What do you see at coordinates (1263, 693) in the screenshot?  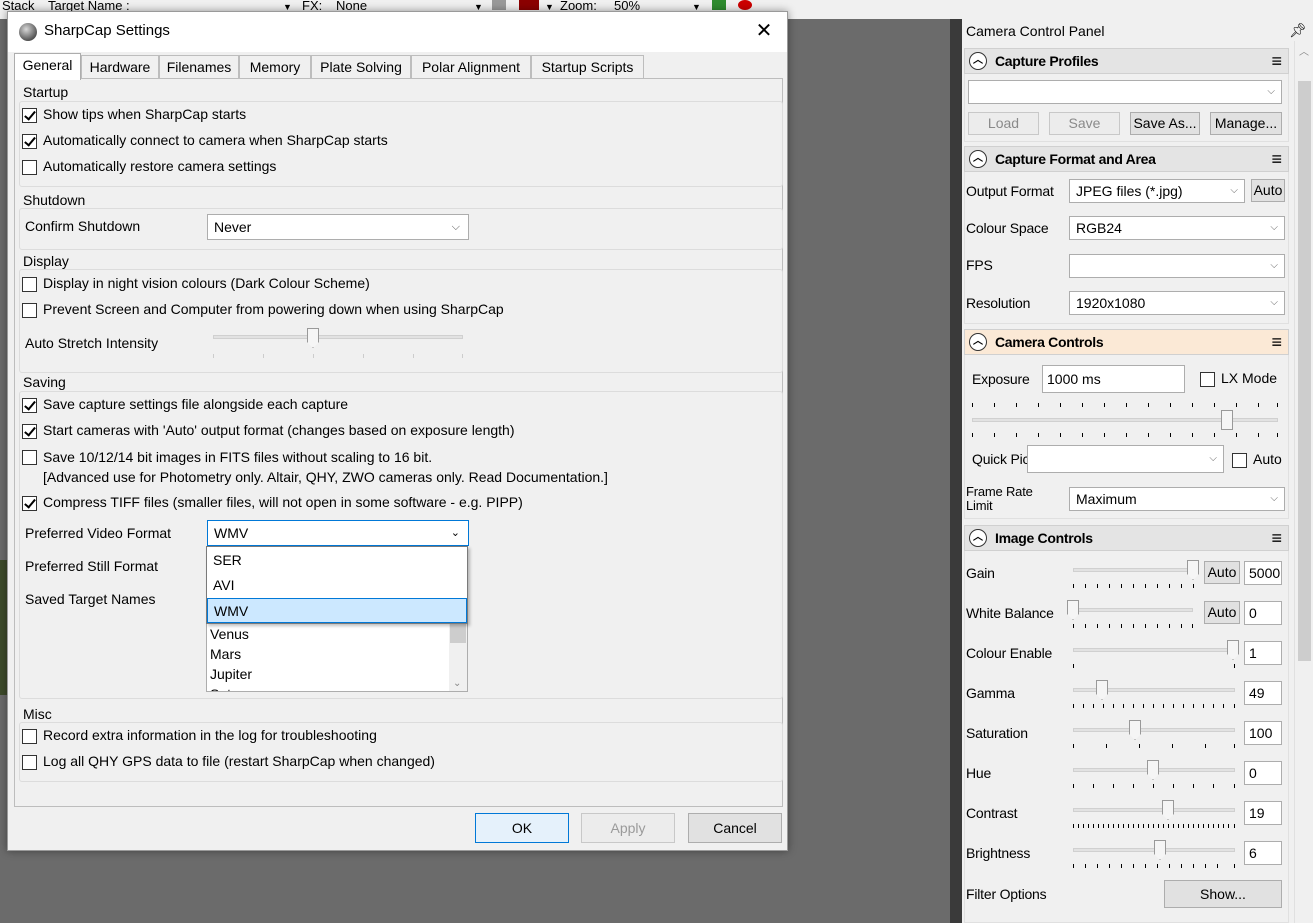 I see `gamma-input: 49` at bounding box center [1263, 693].